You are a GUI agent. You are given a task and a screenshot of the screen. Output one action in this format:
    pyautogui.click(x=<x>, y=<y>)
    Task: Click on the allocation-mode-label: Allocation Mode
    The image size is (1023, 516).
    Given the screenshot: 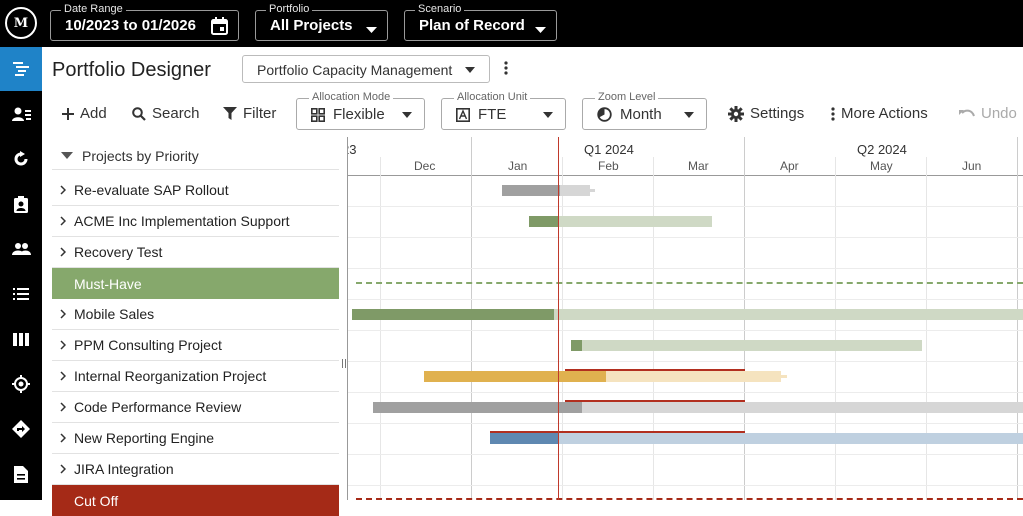 What is the action you would take?
    pyautogui.click(x=351, y=97)
    